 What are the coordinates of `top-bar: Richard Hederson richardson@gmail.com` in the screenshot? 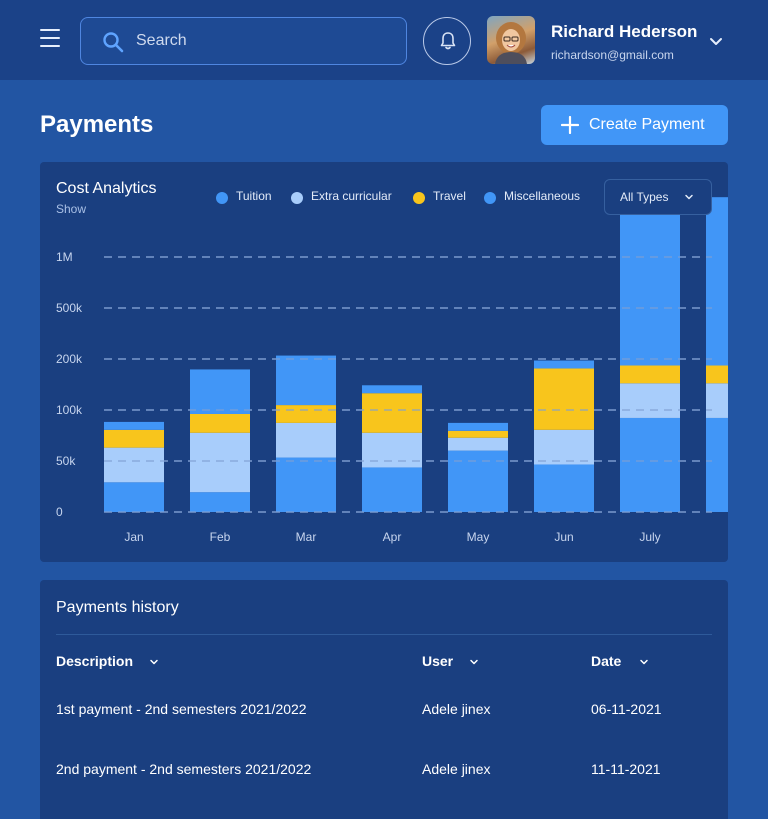 It's located at (384, 40).